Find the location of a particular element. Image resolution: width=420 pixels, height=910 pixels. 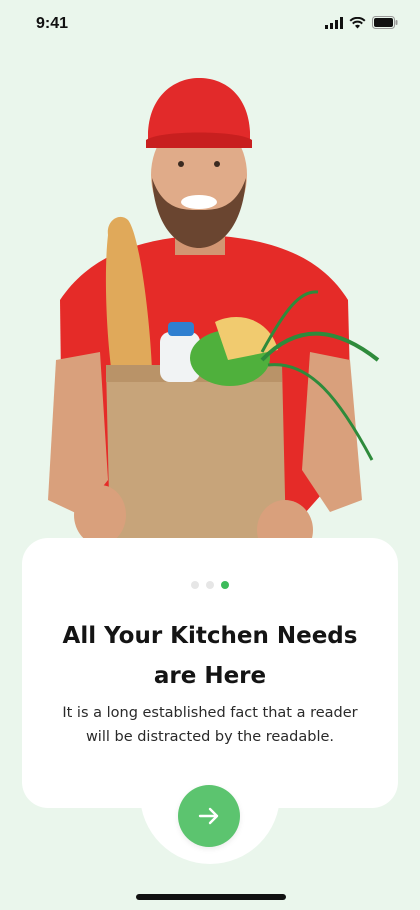

wifi-icon is located at coordinates (357, 22).